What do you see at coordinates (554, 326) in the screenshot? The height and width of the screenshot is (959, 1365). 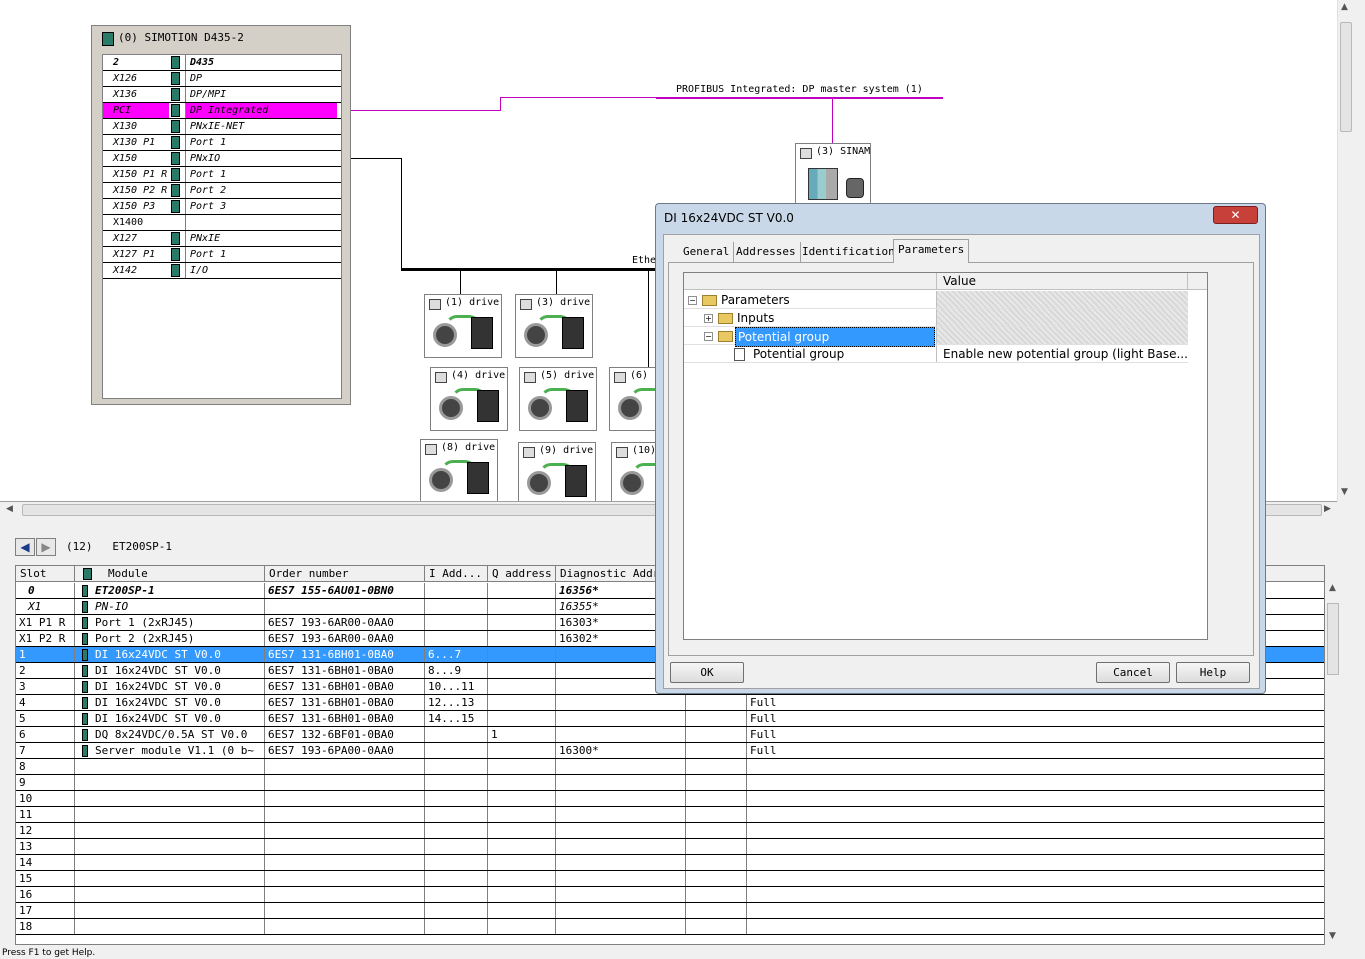 I see `drive-node-3: (3) drive` at bounding box center [554, 326].